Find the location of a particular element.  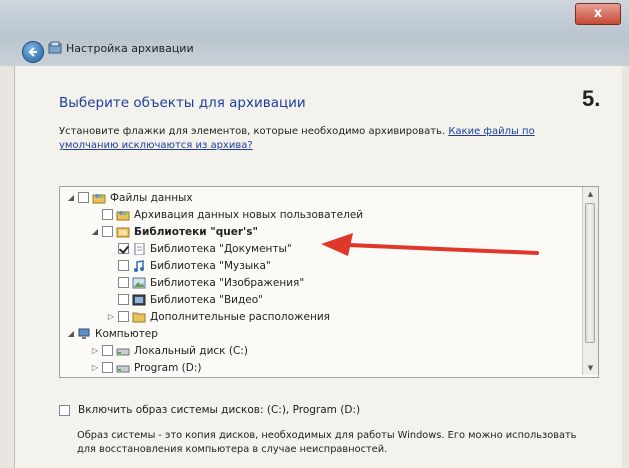

video-icon is located at coordinates (139, 299).